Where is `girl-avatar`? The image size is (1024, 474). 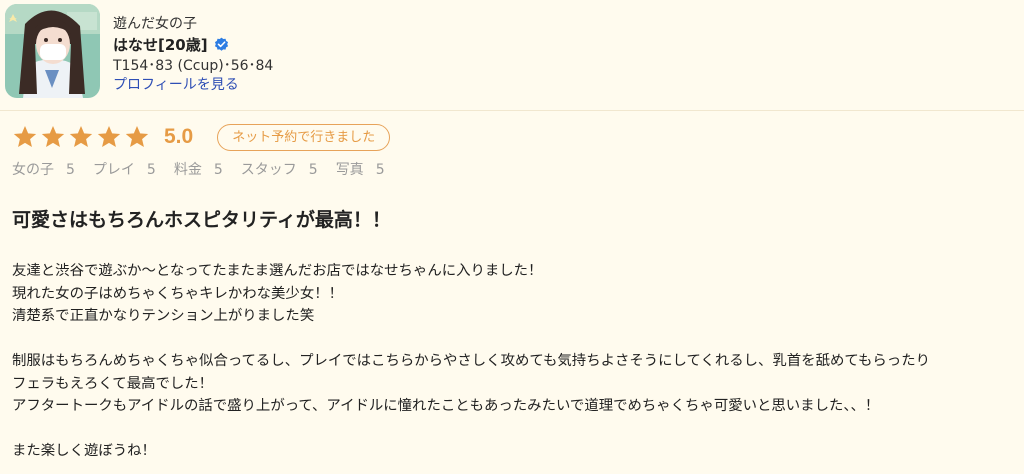
girl-avatar is located at coordinates (52, 51).